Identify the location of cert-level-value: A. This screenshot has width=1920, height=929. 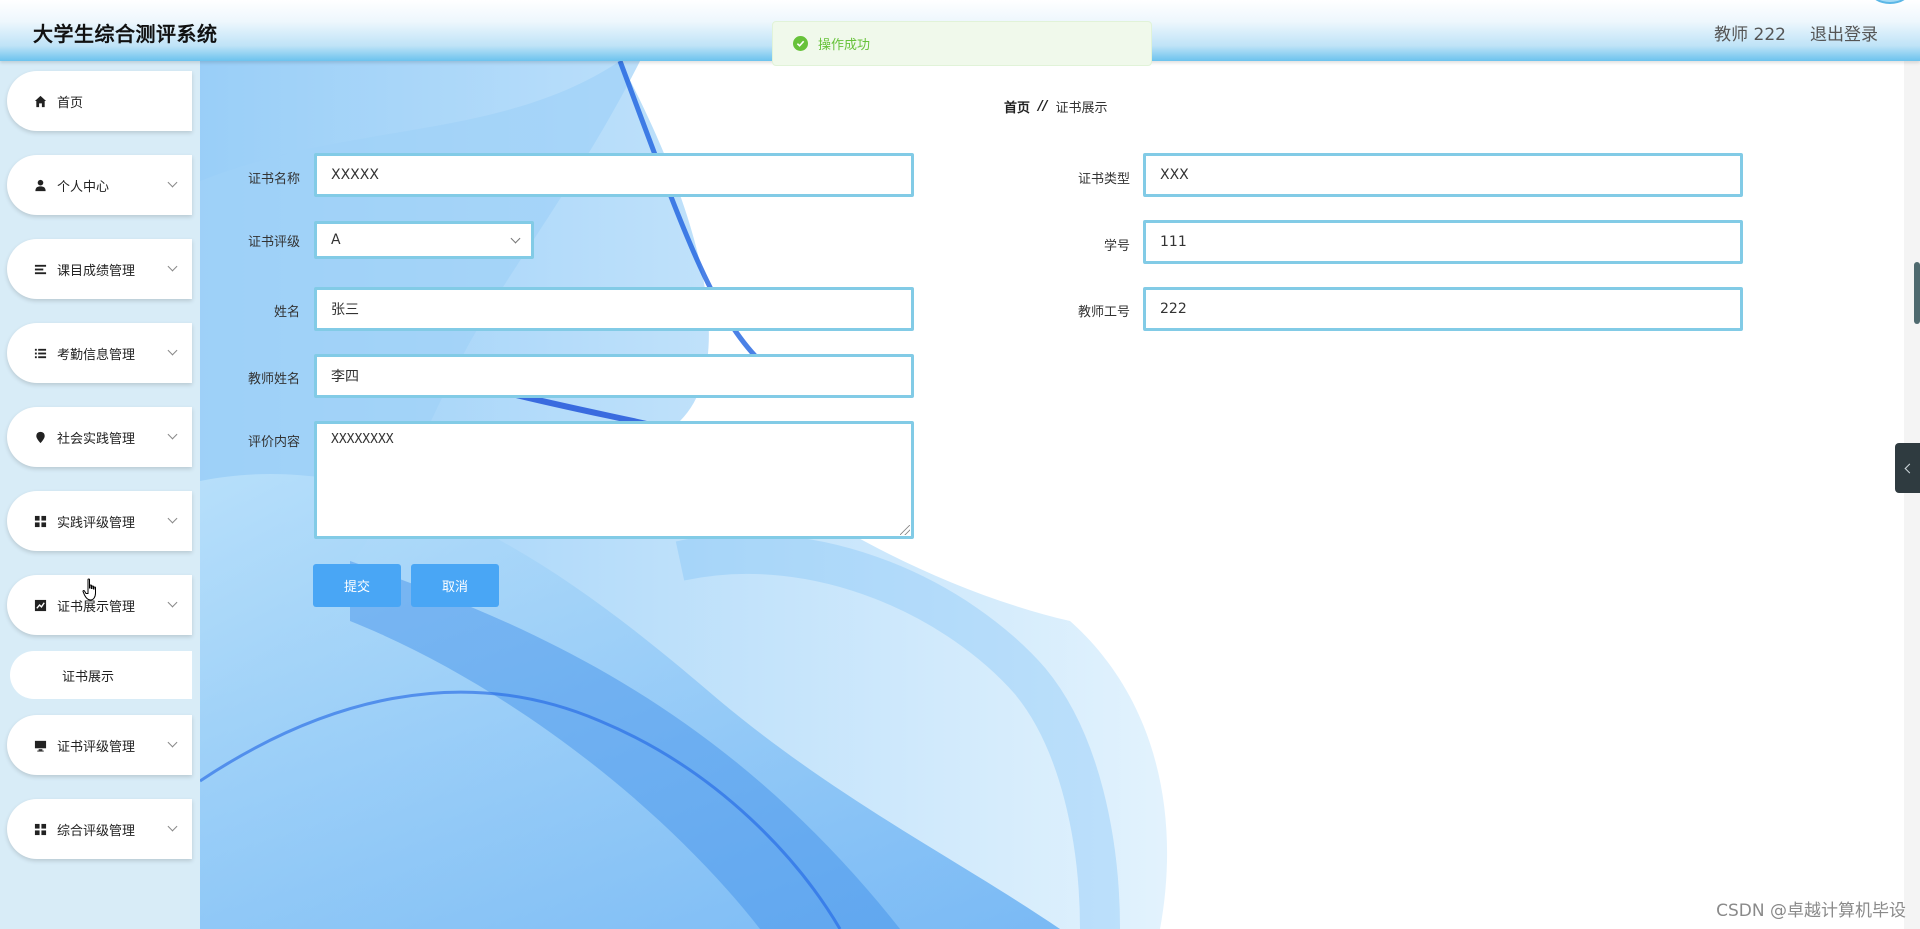
(336, 240).